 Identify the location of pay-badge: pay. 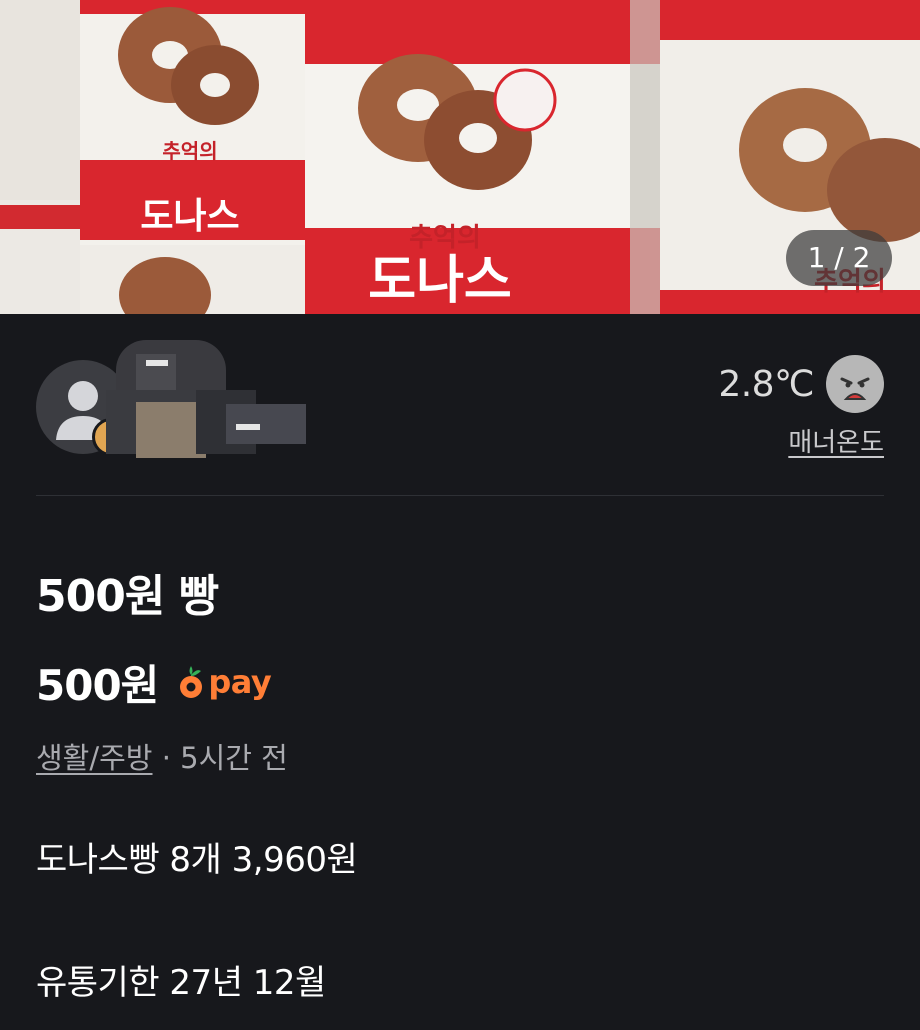
(224, 682).